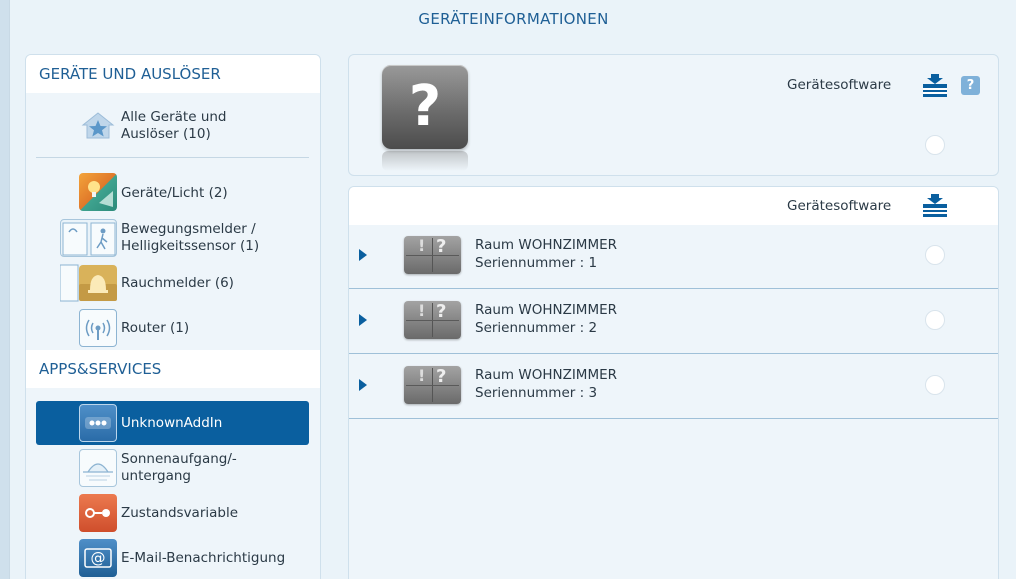 The width and height of the screenshot is (1016, 579). Describe the element at coordinates (839, 206) in the screenshot. I see `list-software-label: Gerätesoftware` at that location.